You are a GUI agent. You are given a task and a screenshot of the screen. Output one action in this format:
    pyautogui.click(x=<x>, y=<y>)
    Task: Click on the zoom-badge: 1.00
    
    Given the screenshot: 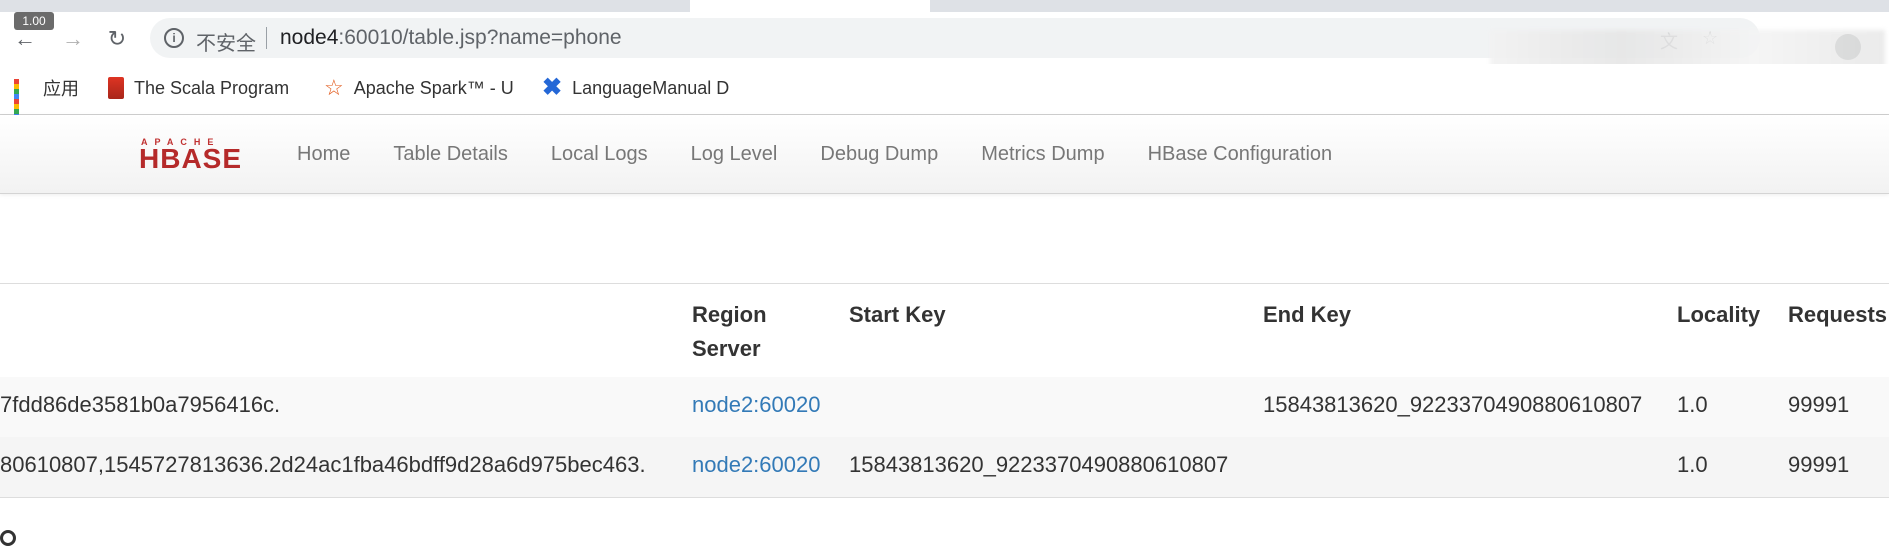 What is the action you would take?
    pyautogui.click(x=34, y=21)
    